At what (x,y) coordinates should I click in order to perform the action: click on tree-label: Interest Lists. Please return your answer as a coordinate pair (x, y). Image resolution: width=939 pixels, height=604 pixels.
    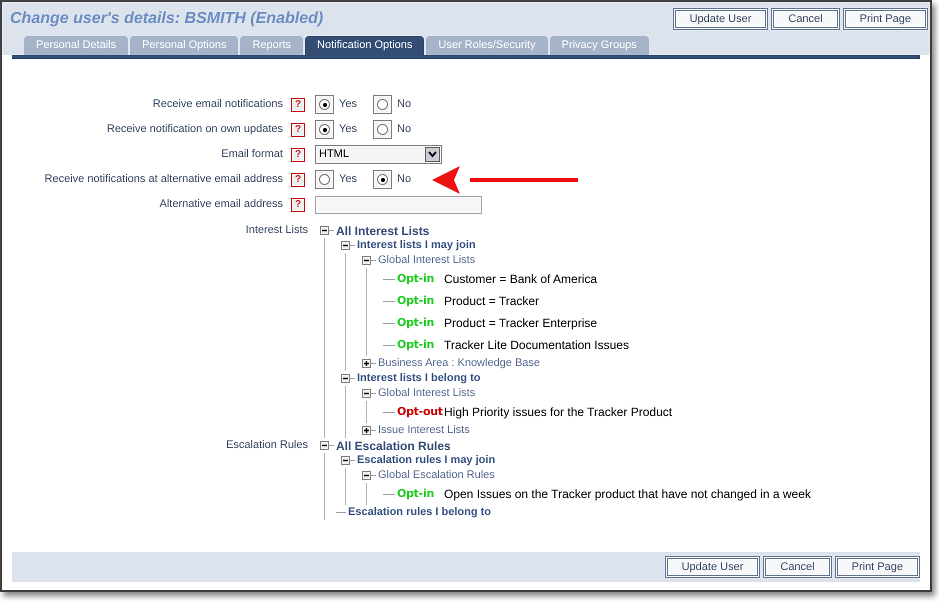
    Looking at the image, I should click on (276, 230).